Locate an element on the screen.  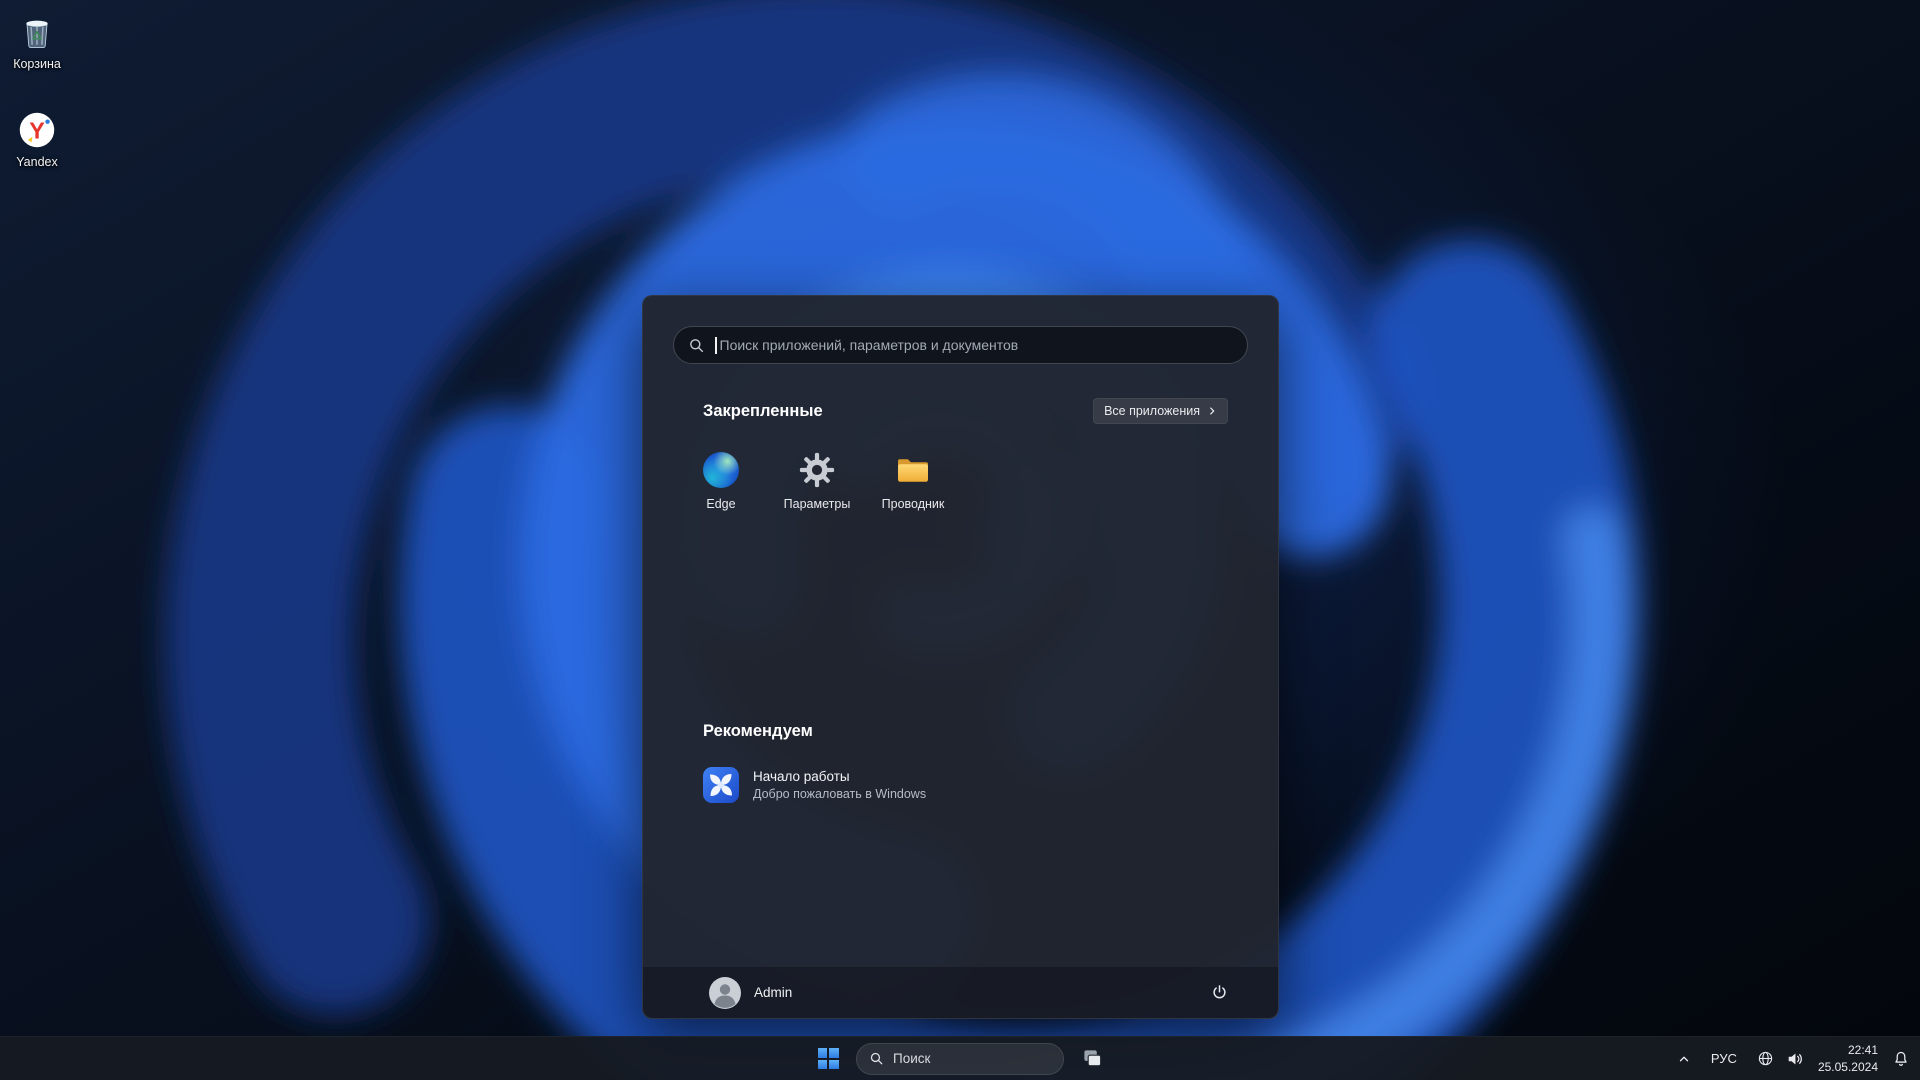
clock-date: 25.05.2024 is located at coordinates (1847, 1066).